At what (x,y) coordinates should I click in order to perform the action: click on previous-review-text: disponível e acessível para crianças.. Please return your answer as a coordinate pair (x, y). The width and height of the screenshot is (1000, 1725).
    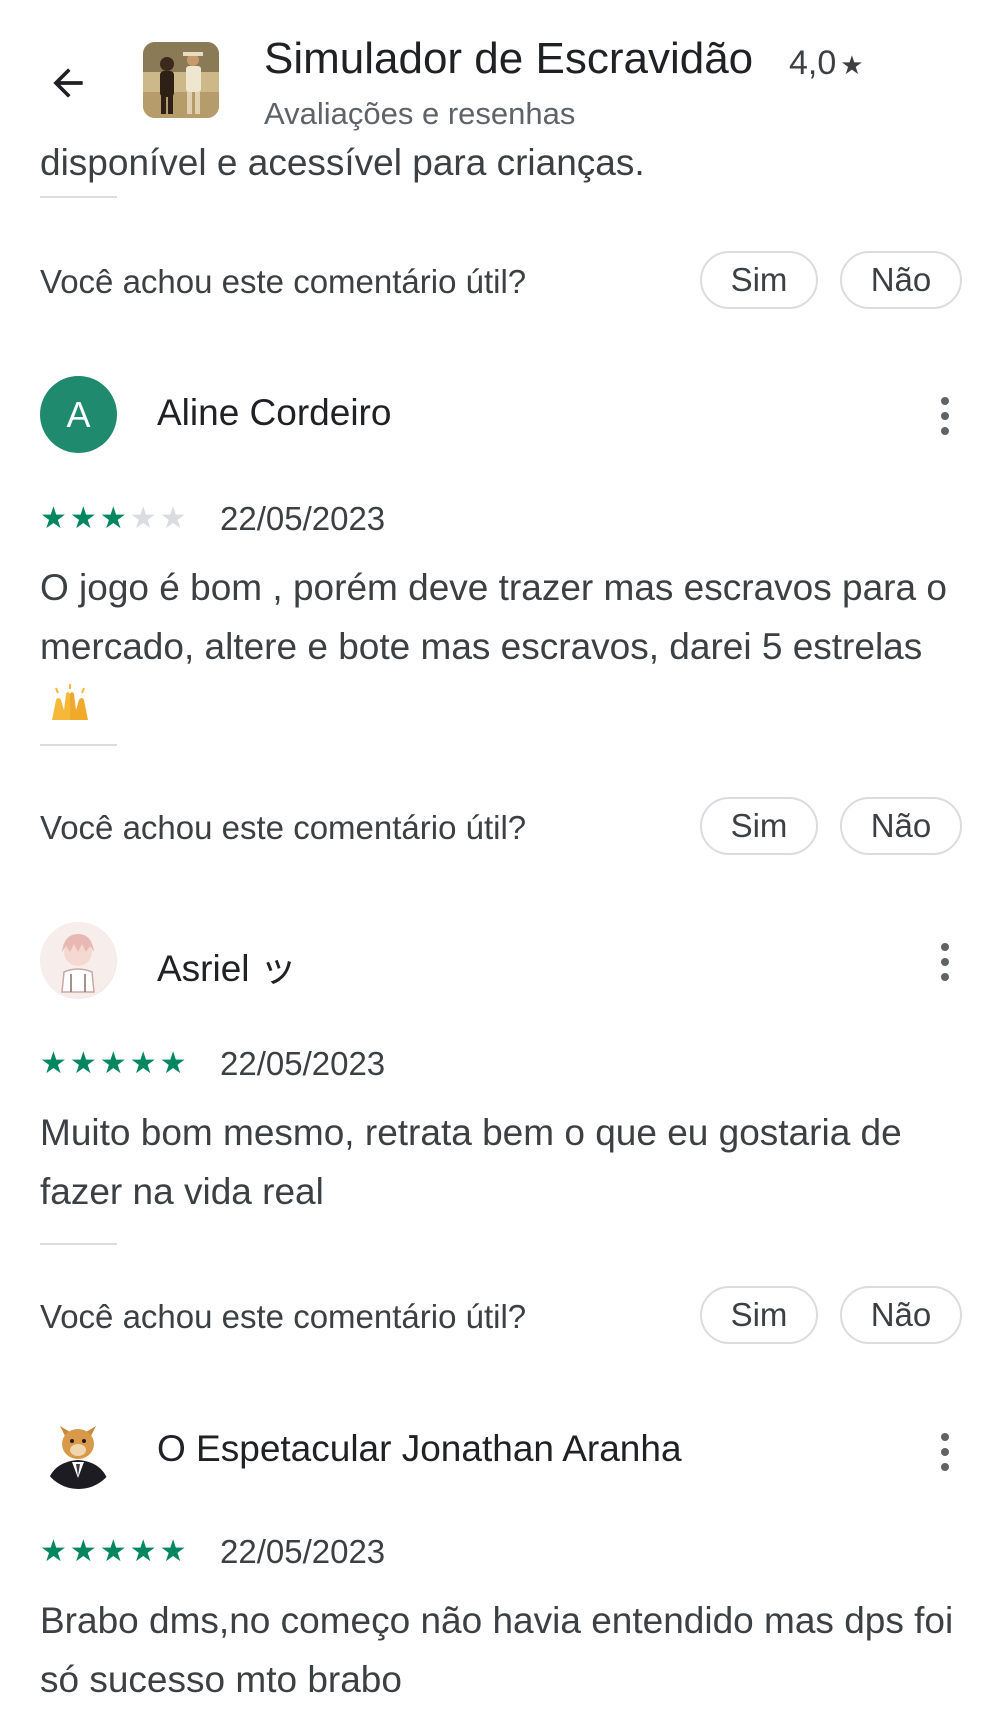
    Looking at the image, I should click on (342, 162).